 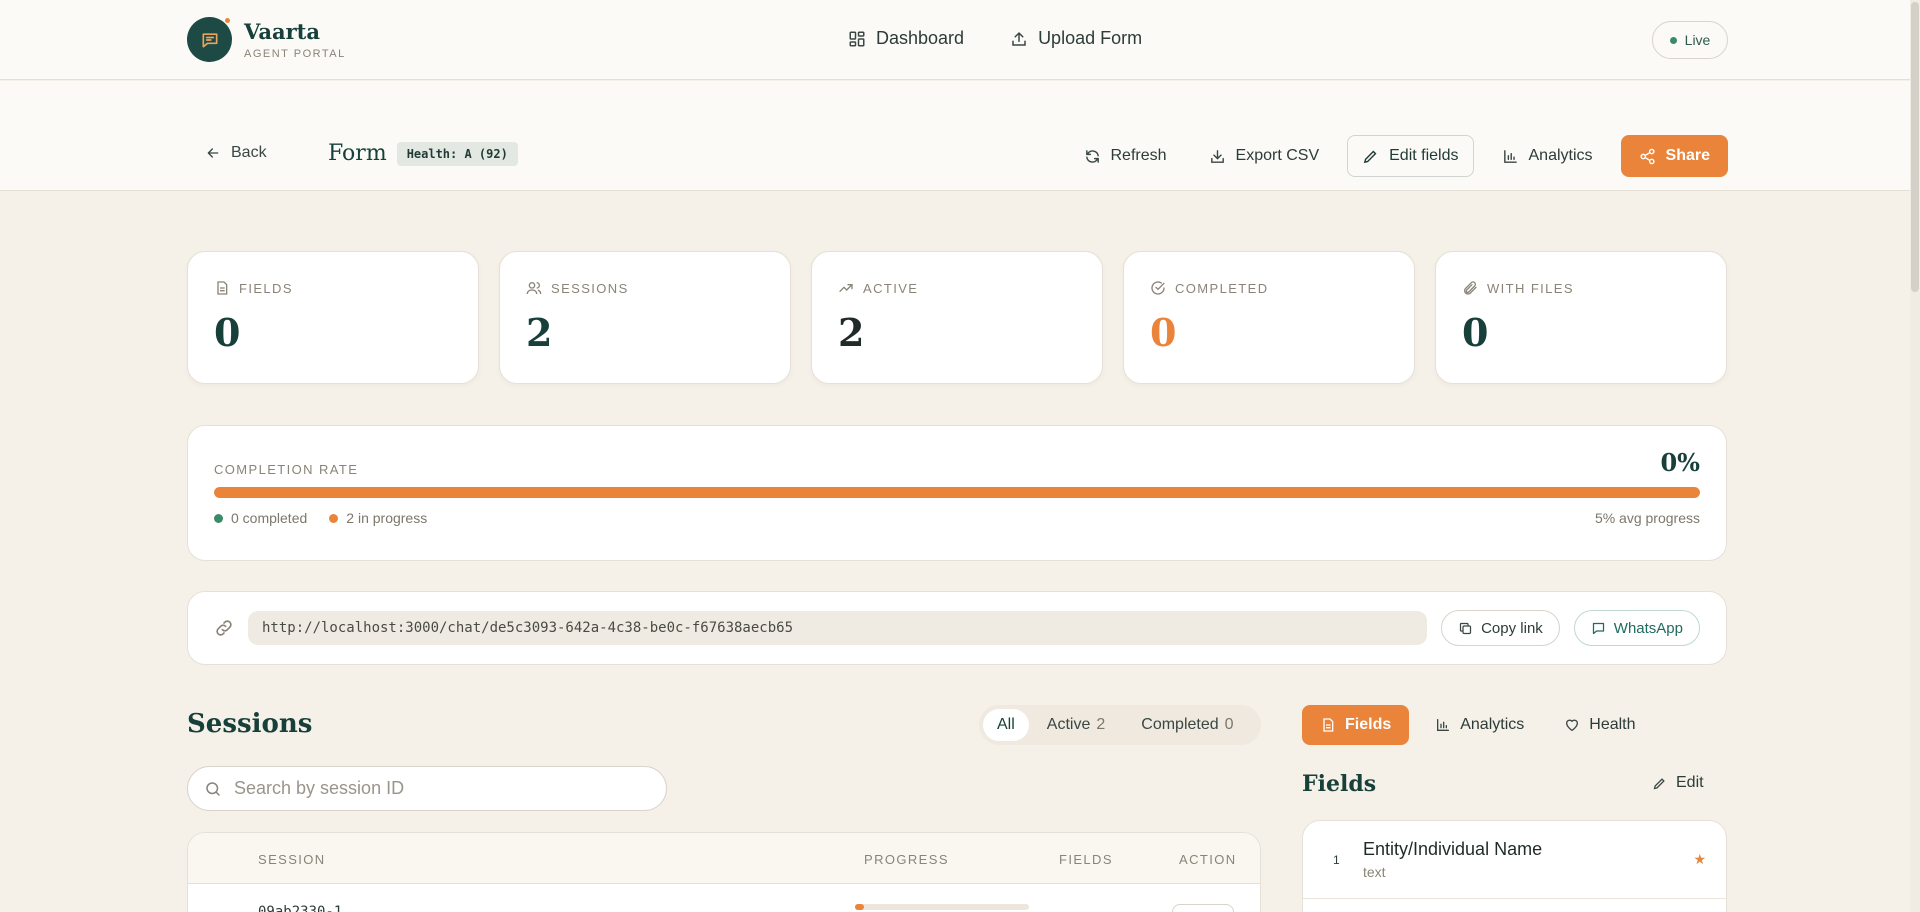 I want to click on edit-fields-button: Edit fields, so click(x=1410, y=156).